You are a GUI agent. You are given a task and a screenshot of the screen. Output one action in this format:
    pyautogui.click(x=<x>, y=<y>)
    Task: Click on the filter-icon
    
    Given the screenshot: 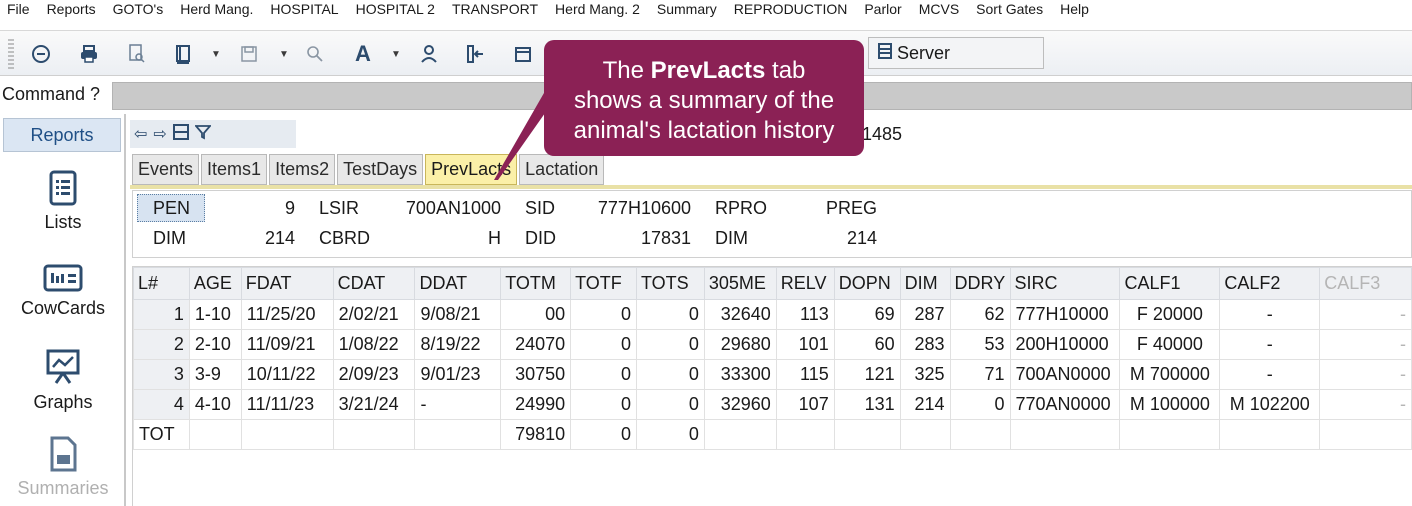 What is the action you would take?
    pyautogui.click(x=202, y=134)
    